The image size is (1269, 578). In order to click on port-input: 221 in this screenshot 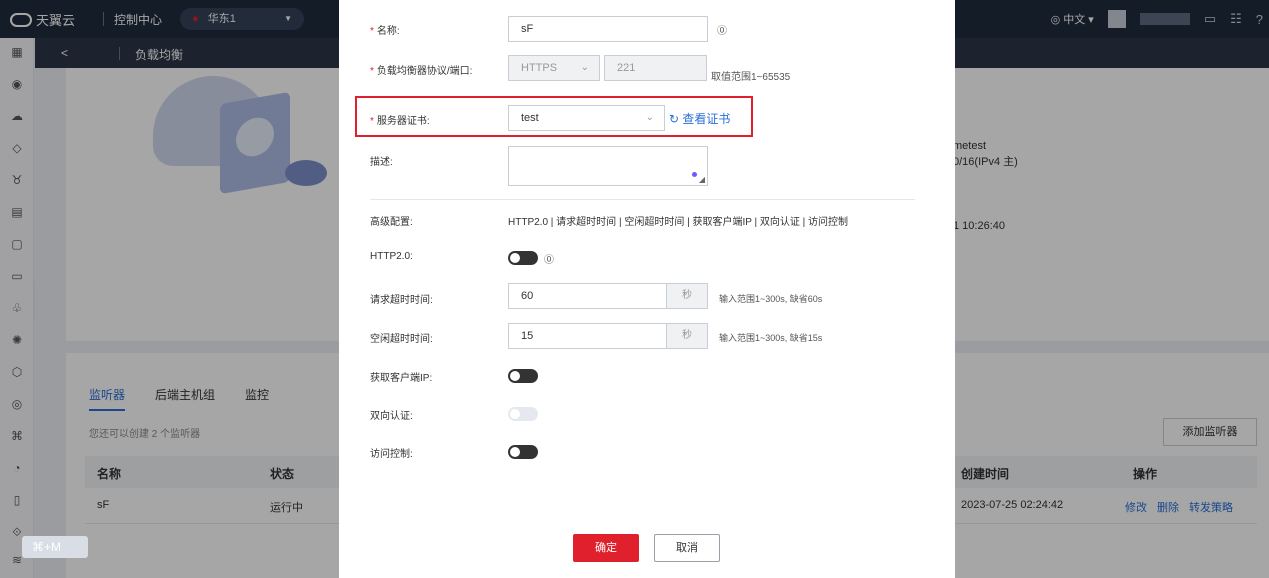, I will do `click(655, 68)`.